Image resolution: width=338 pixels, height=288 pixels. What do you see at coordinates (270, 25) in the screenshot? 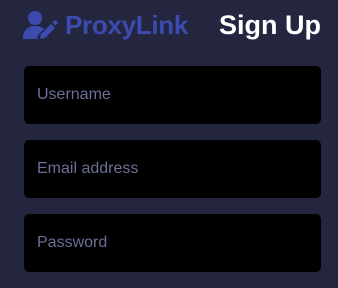
I see `page-title: Sign Up` at bounding box center [270, 25].